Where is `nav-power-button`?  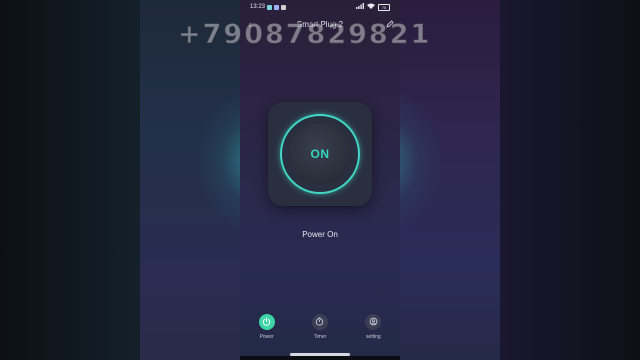
nav-power-button is located at coordinates (266, 322).